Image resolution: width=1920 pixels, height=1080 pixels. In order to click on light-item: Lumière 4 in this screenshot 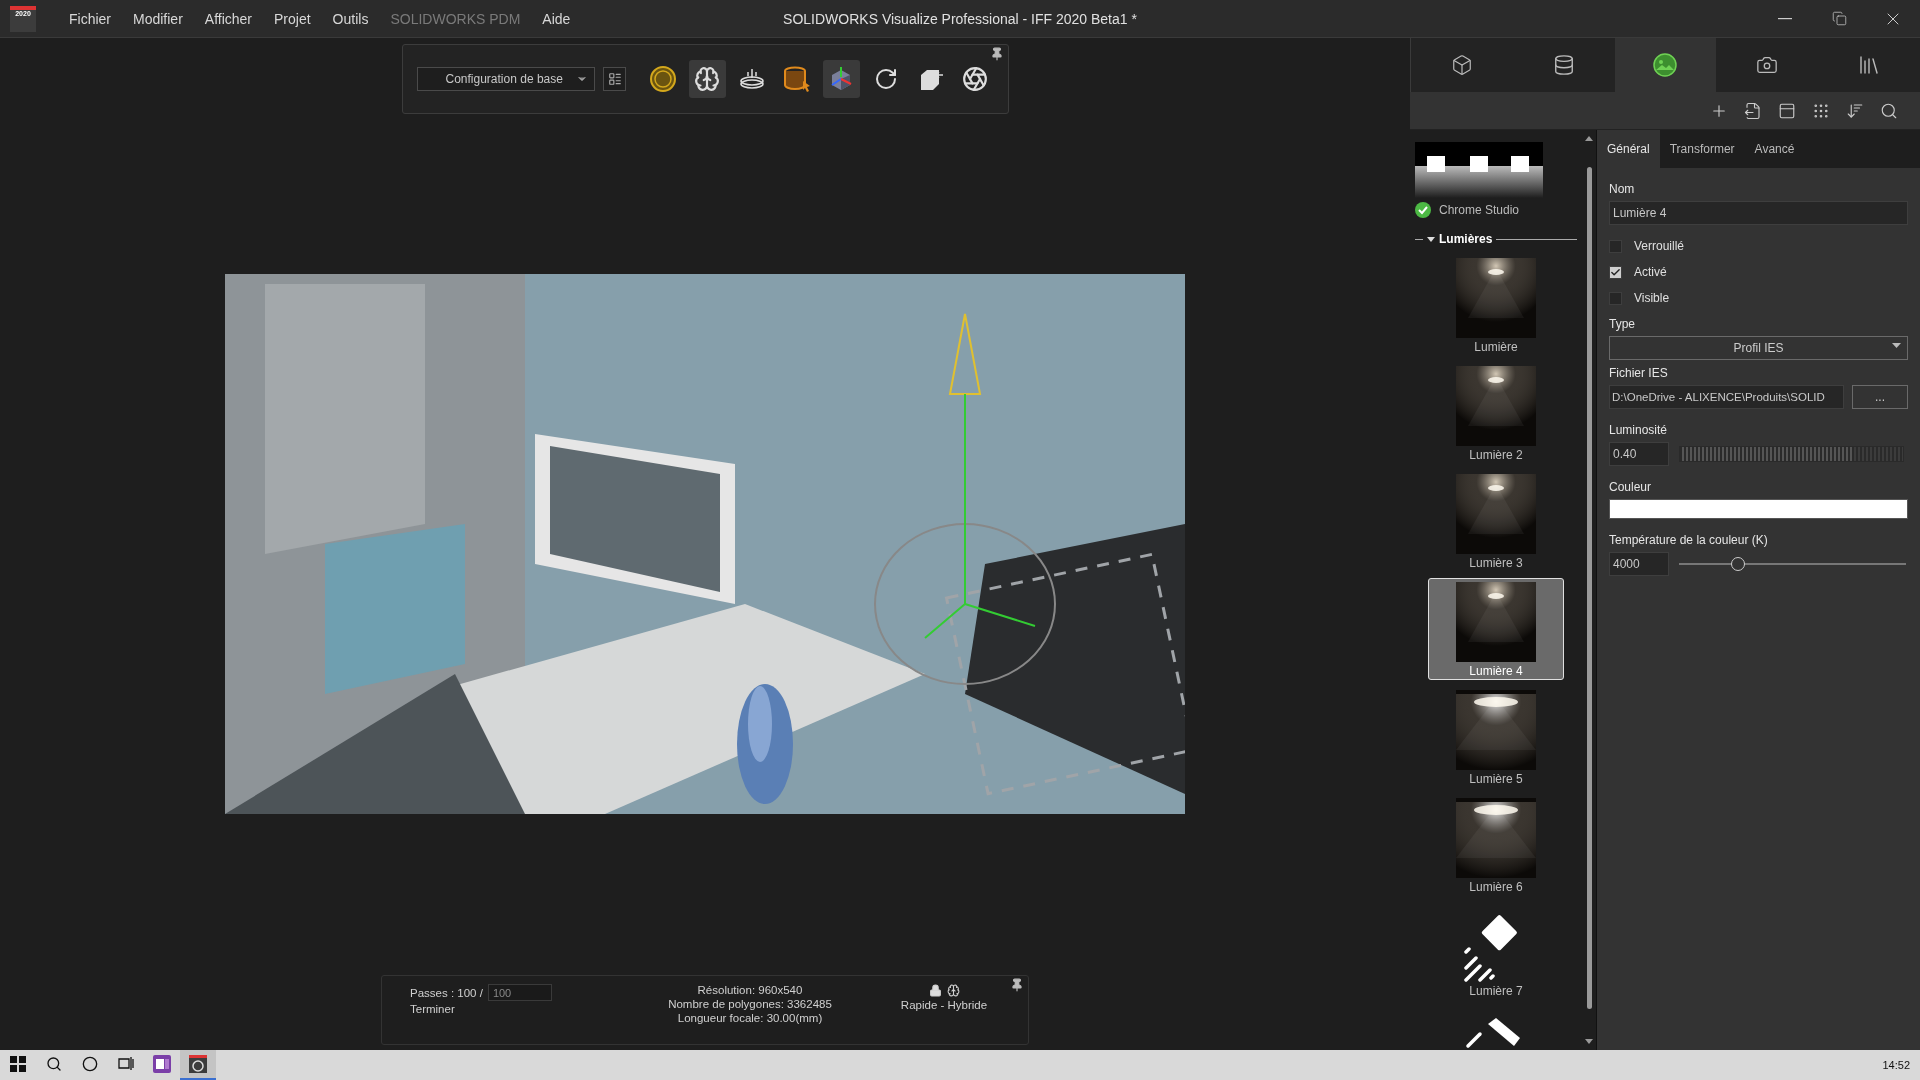, I will do `click(1496, 629)`.